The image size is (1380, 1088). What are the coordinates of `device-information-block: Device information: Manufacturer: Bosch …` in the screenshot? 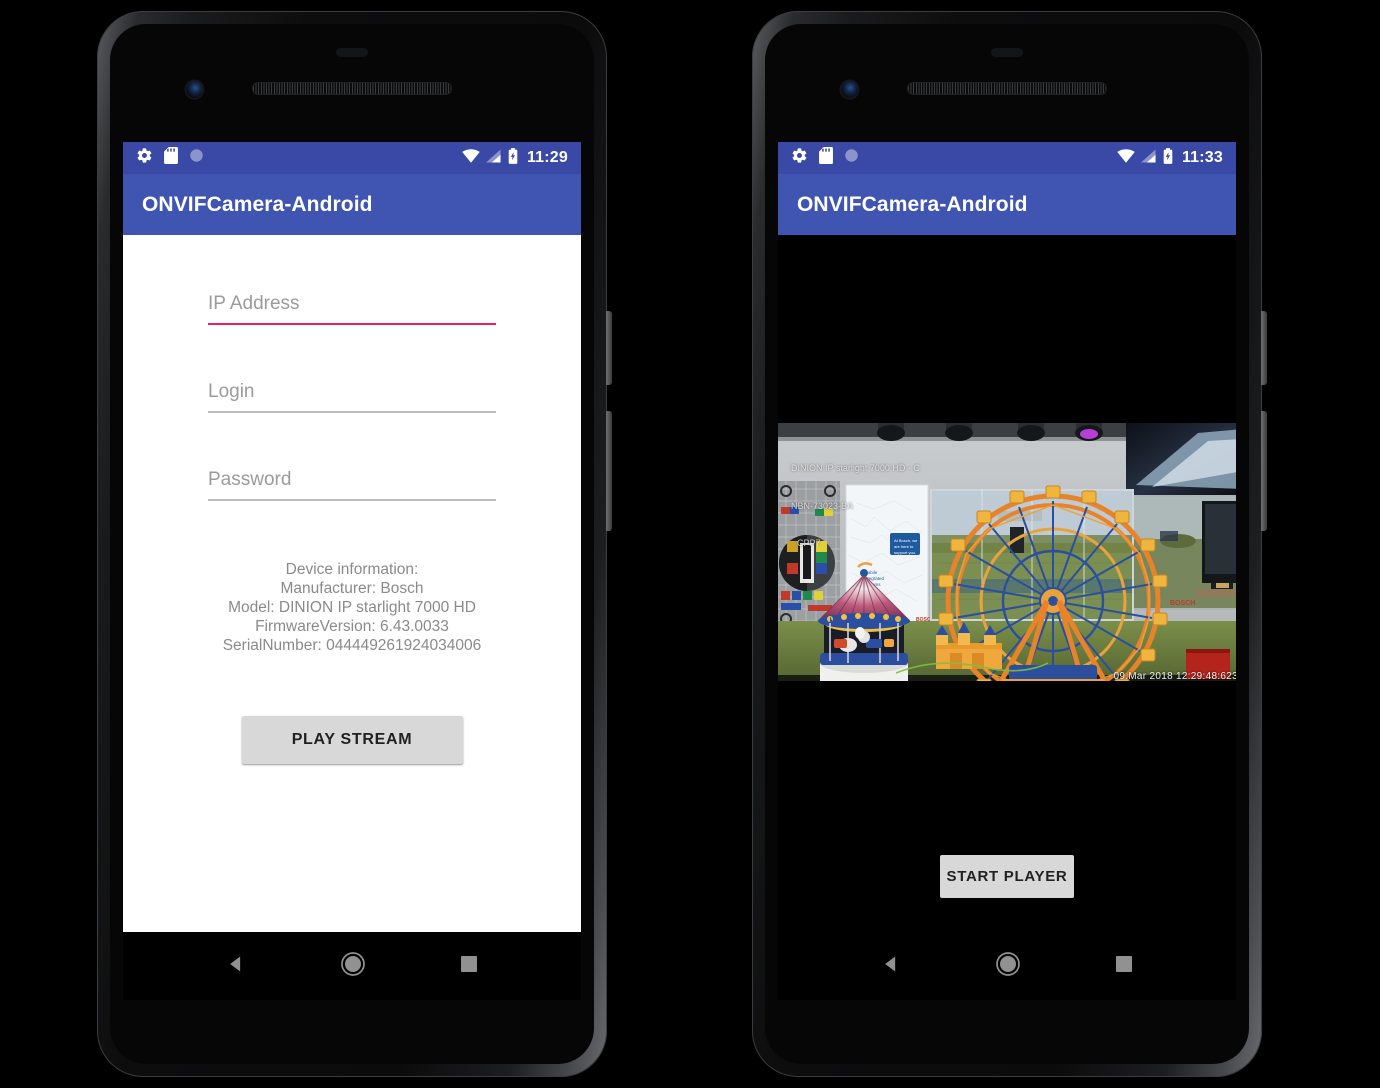 It's located at (352, 607).